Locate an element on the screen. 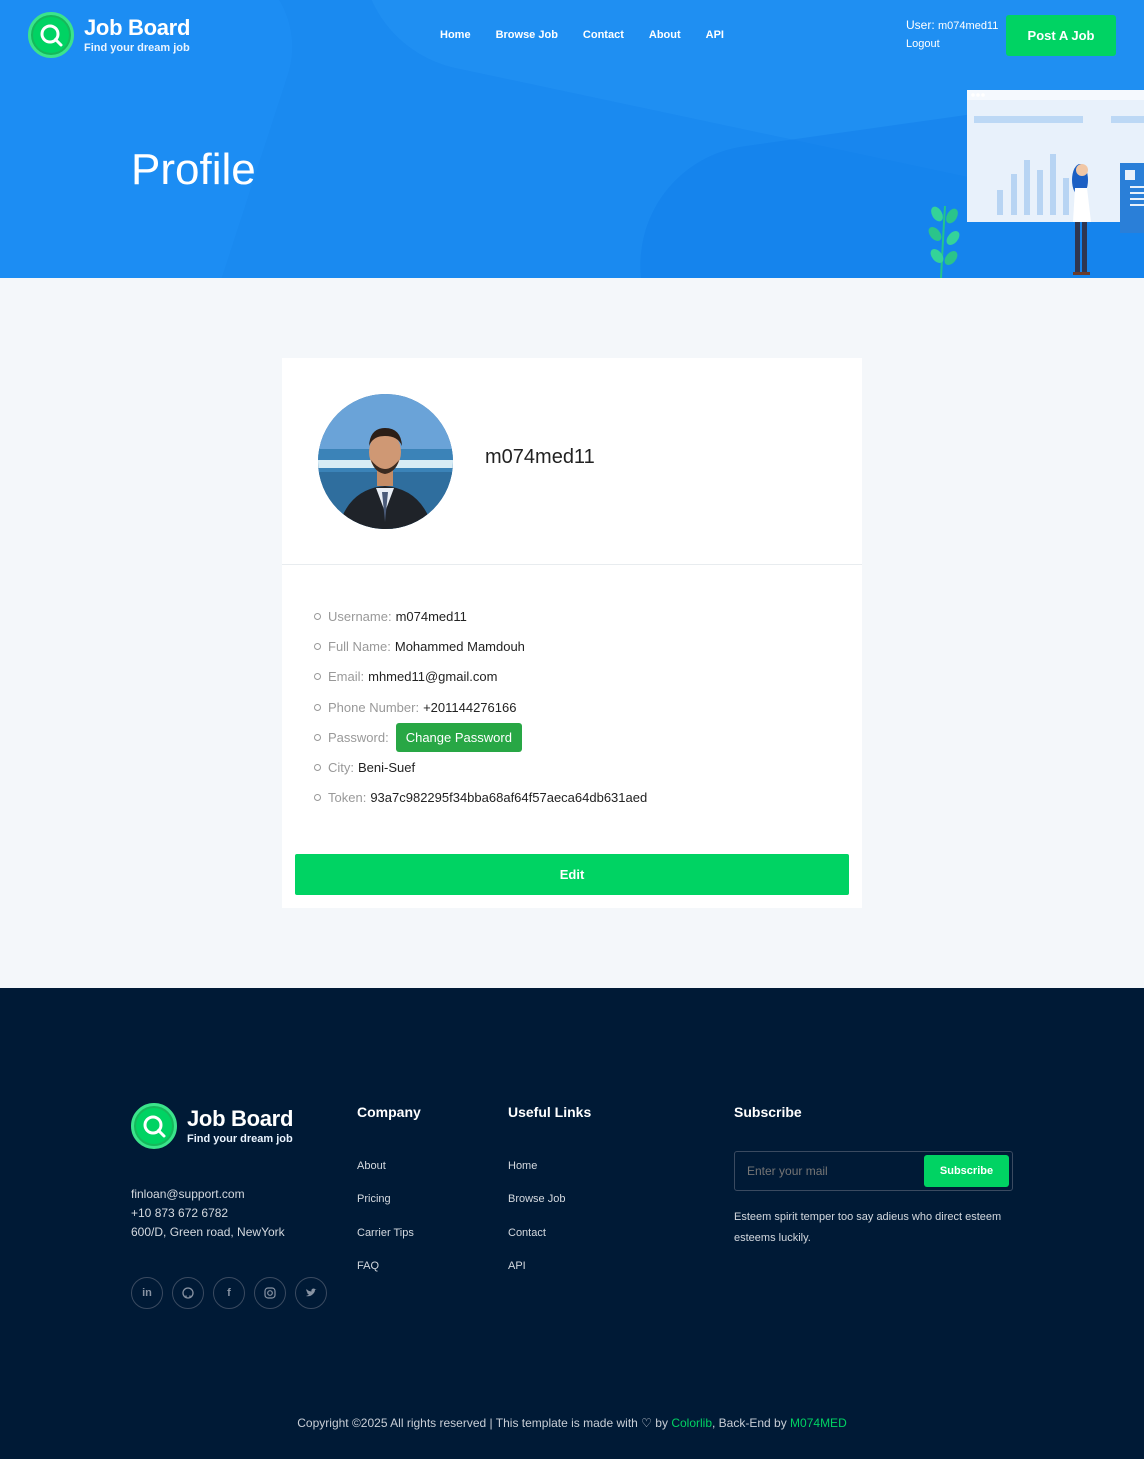 This screenshot has height=1459, width=1144. footer-company-heading: Company is located at coordinates (389, 1112).